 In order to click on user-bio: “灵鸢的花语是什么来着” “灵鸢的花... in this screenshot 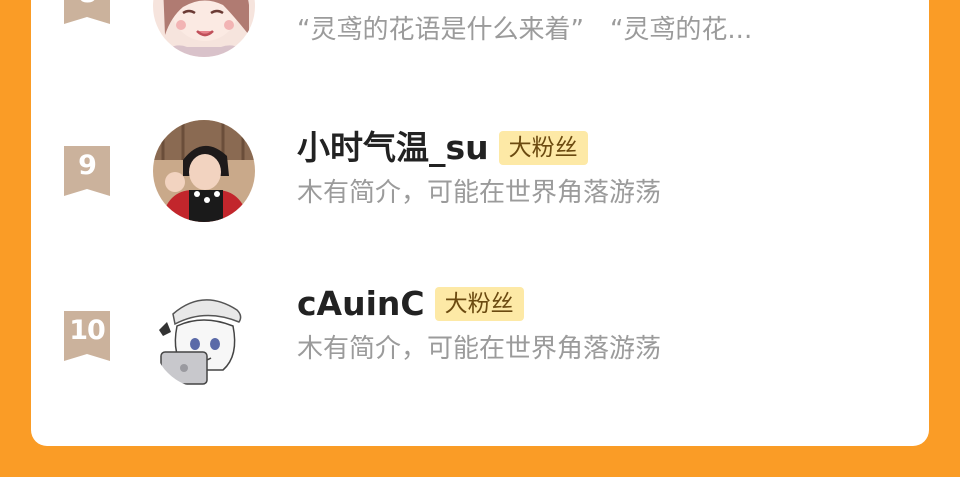, I will do `click(525, 30)`.